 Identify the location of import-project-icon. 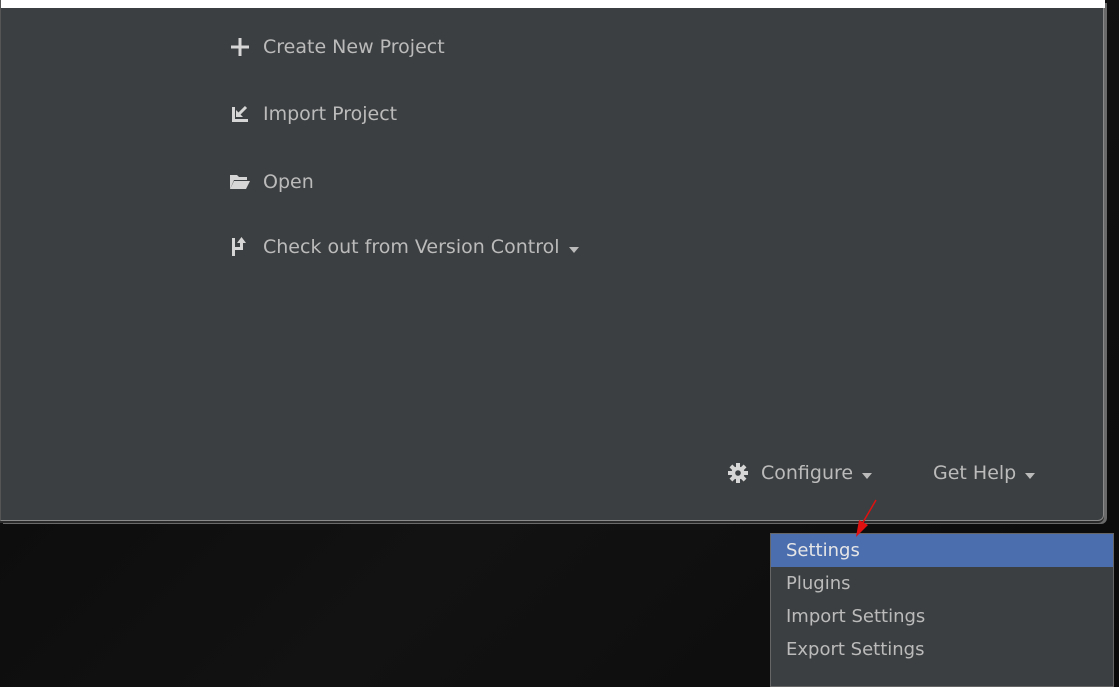
(240, 114).